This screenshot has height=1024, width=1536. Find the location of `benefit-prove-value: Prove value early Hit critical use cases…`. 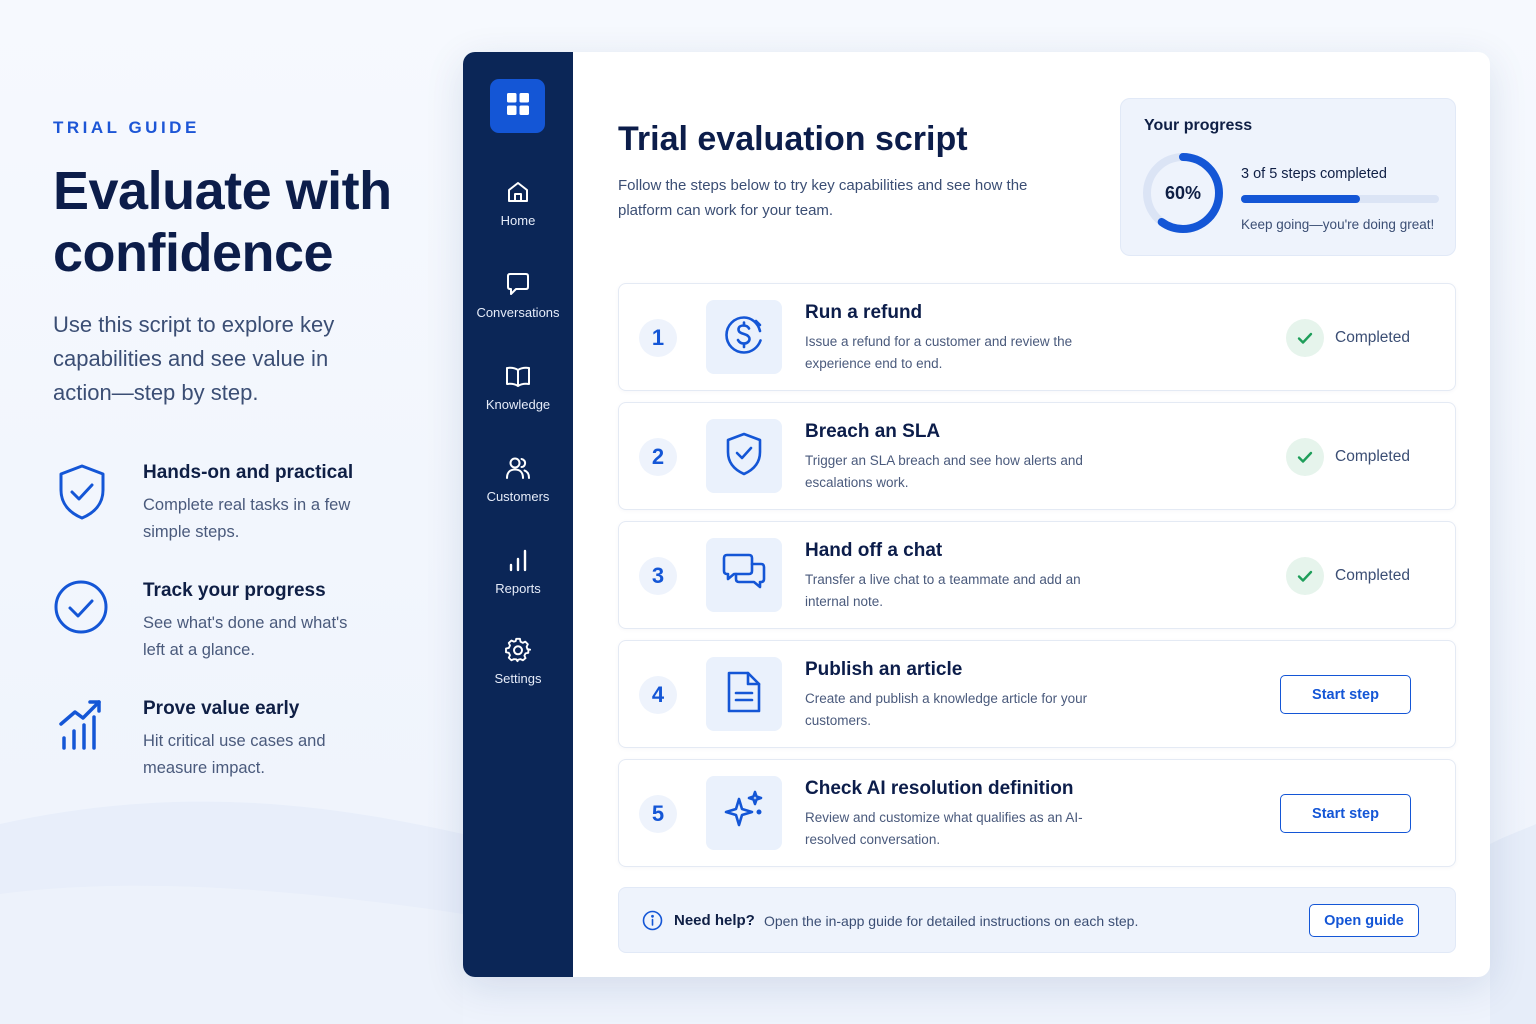

benefit-prove-value: Prove value early Hit critical use cases… is located at coordinates (238, 748).